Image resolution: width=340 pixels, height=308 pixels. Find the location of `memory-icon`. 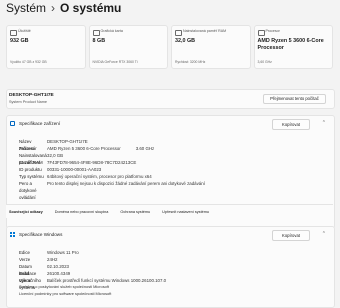

memory-icon is located at coordinates (178, 33).